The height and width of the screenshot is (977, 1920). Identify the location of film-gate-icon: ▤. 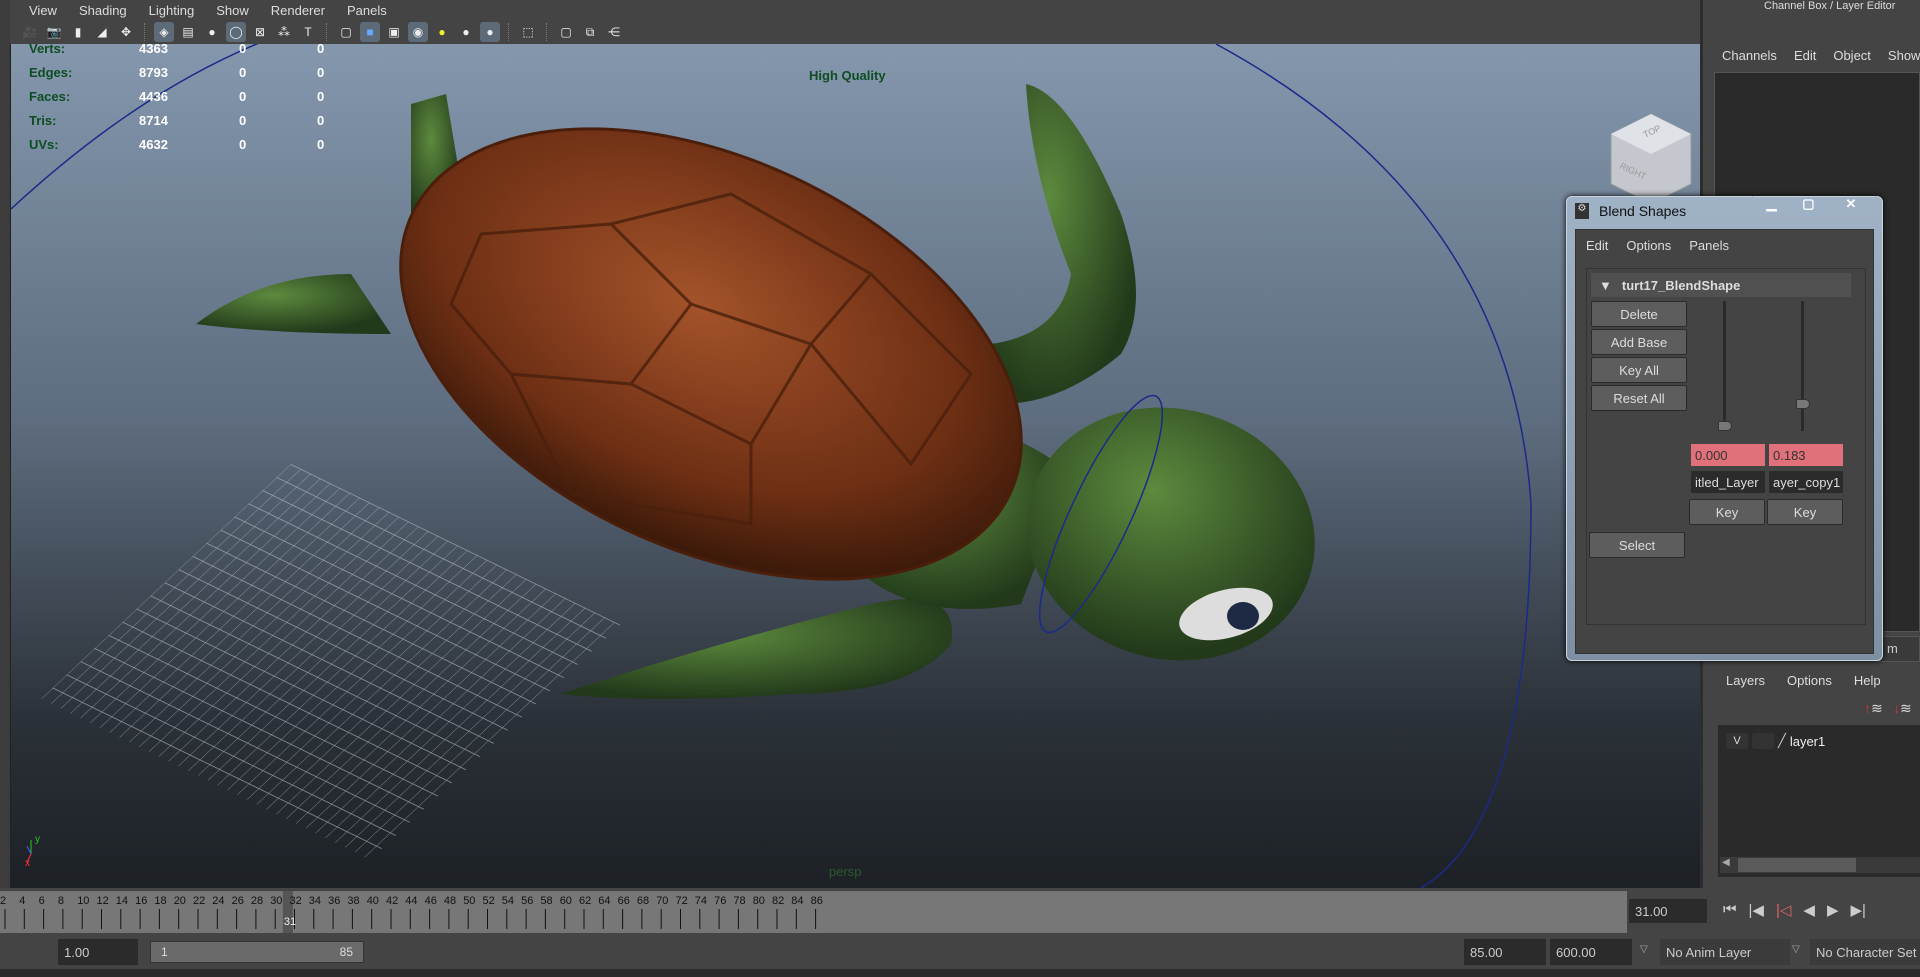
(188, 32).